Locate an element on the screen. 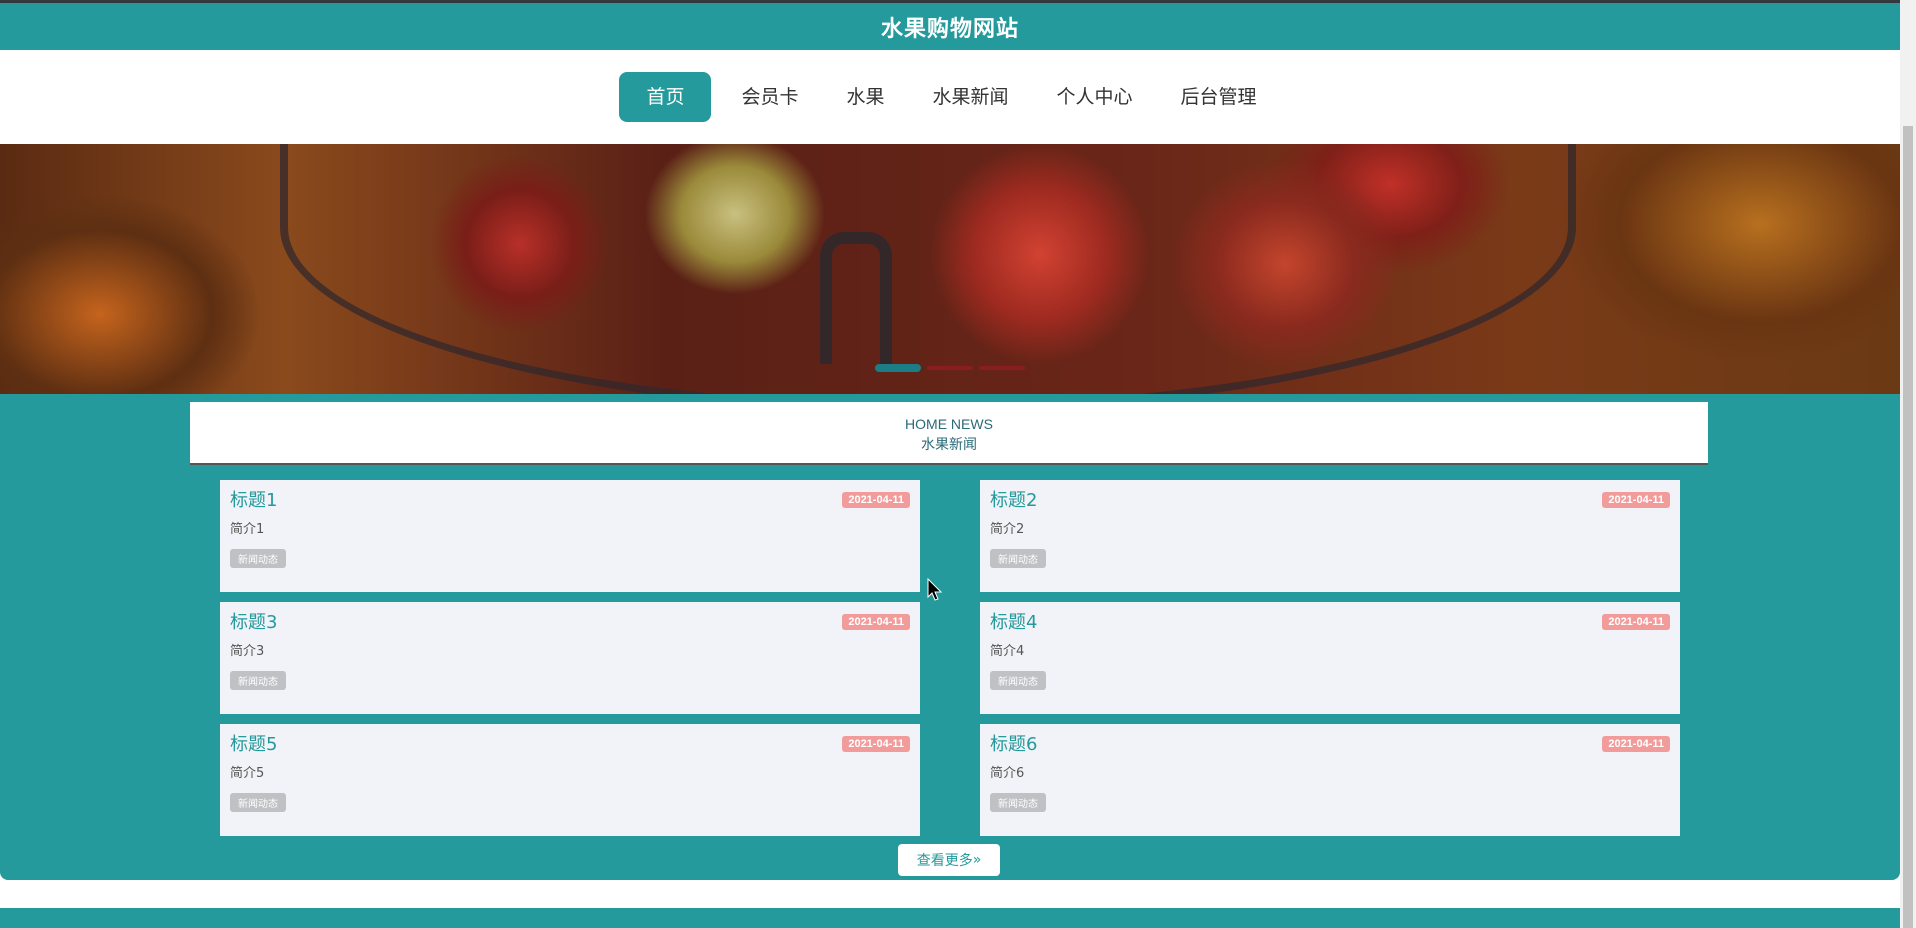  news-card-intro: 简介1 is located at coordinates (247, 529).